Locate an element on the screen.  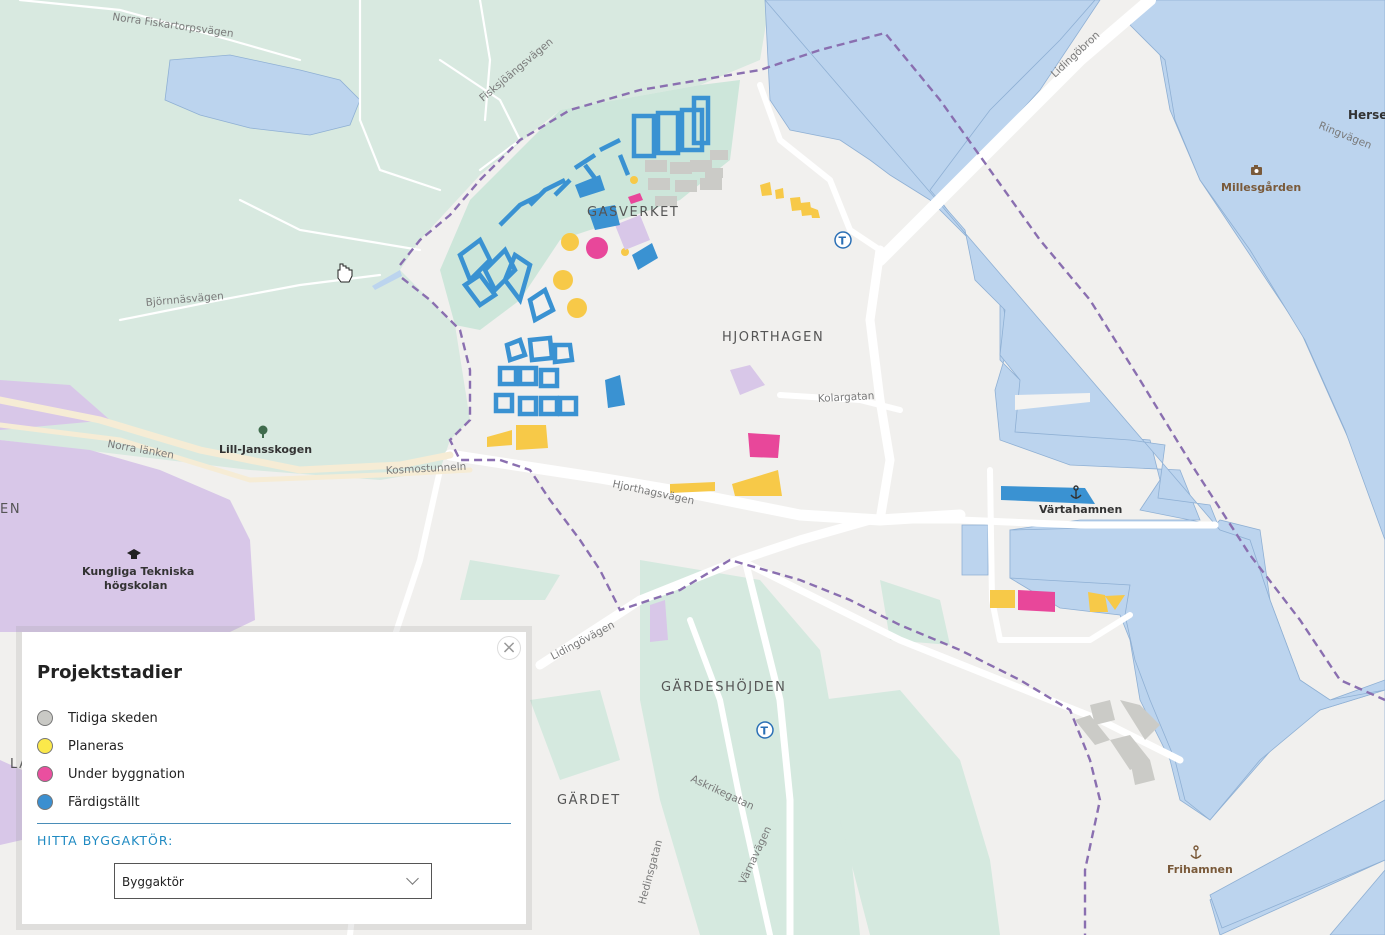
area-label-gardeshojden: GÄRDESHÖJDEN is located at coordinates (723, 686).